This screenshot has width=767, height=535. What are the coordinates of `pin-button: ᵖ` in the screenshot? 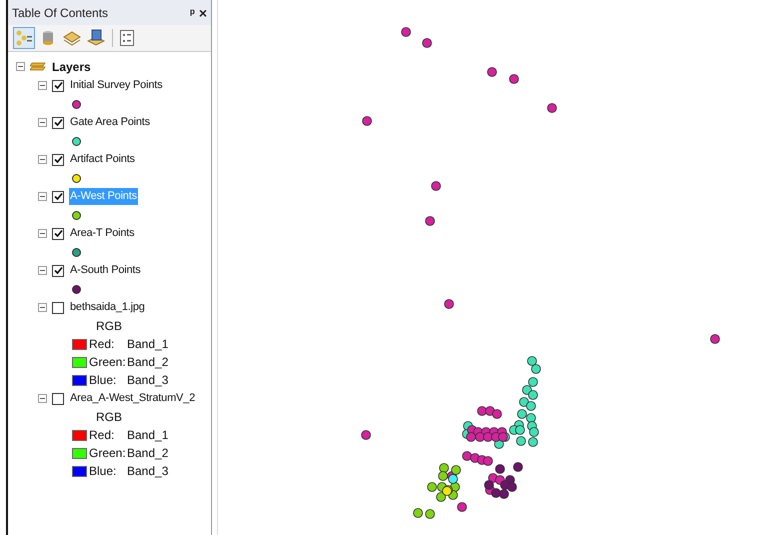 It's located at (192, 12).